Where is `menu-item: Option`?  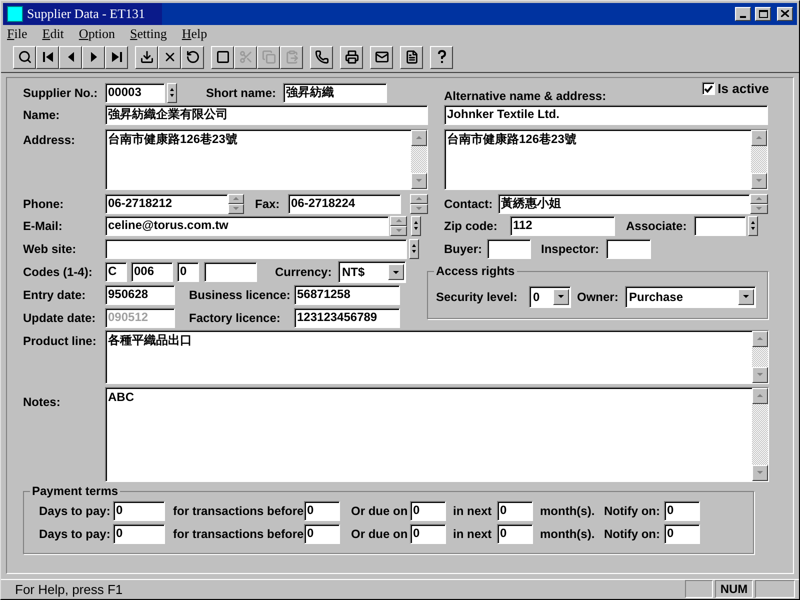
menu-item: Option is located at coordinates (97, 34).